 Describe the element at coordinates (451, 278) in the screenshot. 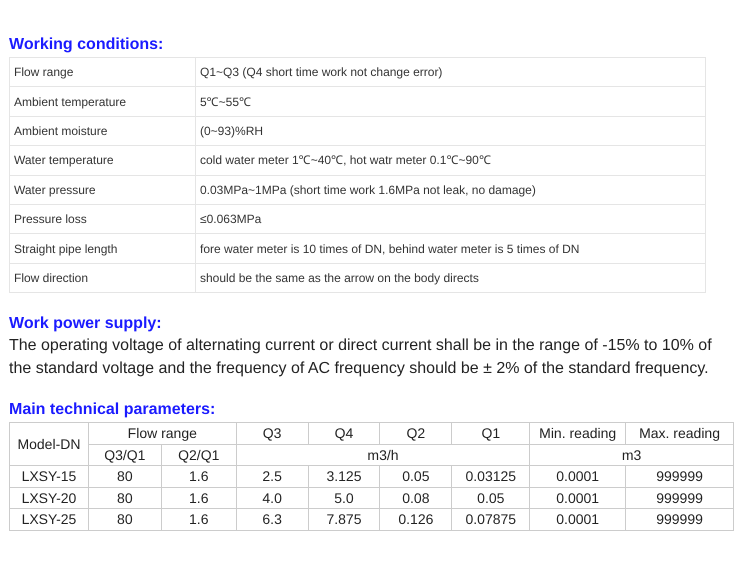

I see `table-cell: should be the same as the arrow on the body directs` at that location.